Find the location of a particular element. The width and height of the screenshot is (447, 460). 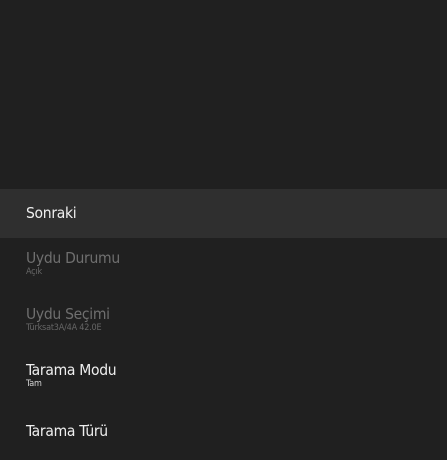

satellite-status-label: Uydu Durumu is located at coordinates (73, 258).